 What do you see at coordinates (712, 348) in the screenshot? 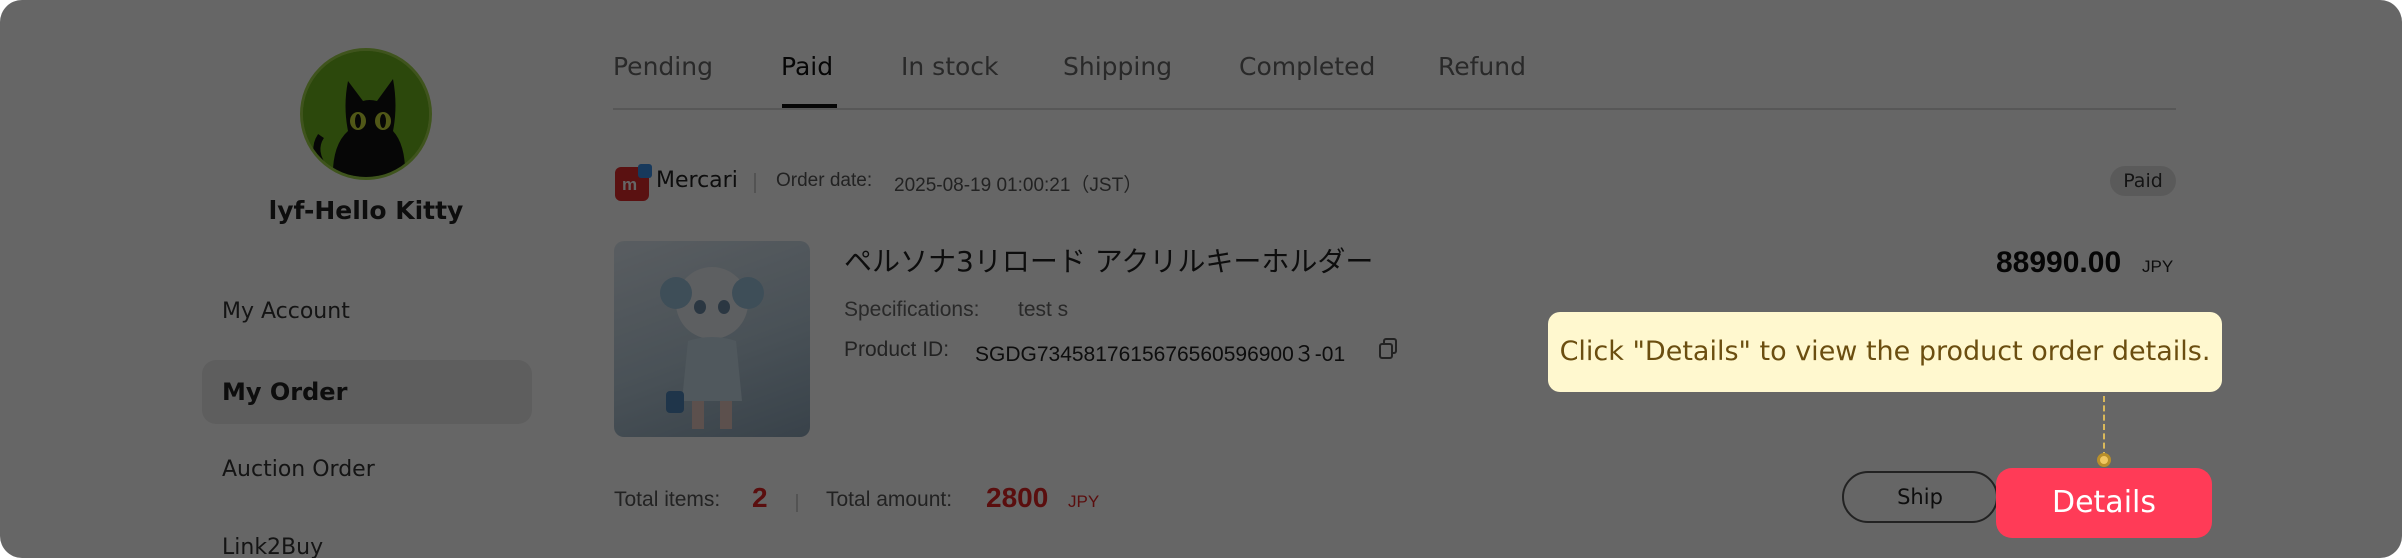
I see `figure-toy-icon` at bounding box center [712, 348].